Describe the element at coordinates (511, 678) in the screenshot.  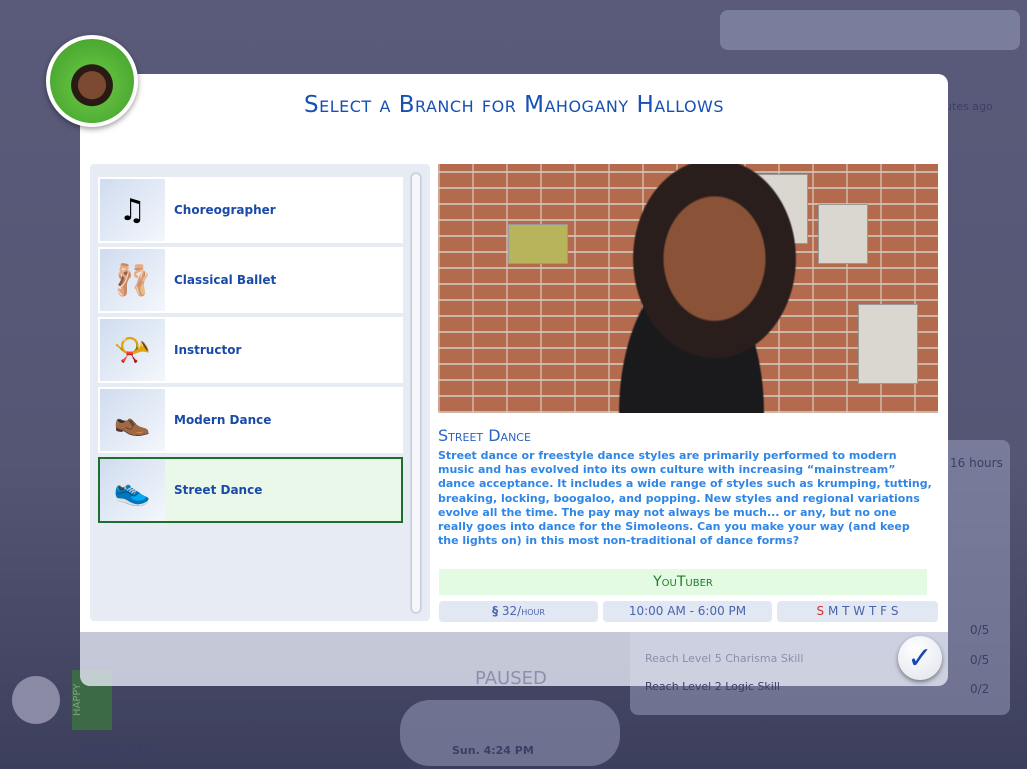
I see `paused-label: PAUSED` at that location.